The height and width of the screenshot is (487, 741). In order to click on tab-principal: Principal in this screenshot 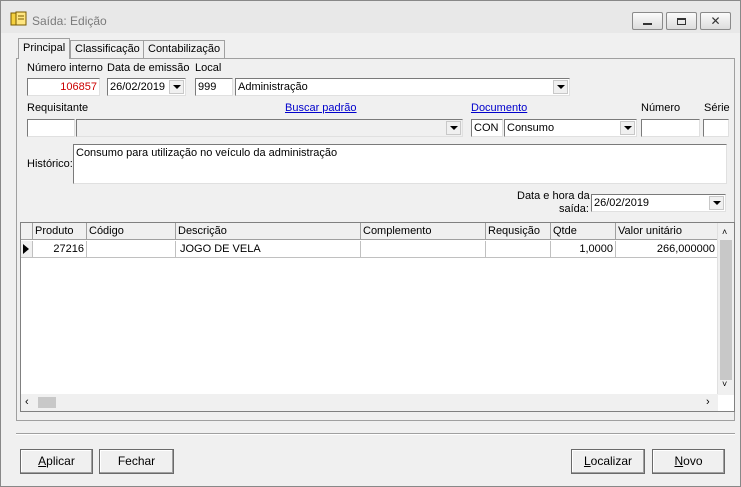, I will do `click(44, 48)`.